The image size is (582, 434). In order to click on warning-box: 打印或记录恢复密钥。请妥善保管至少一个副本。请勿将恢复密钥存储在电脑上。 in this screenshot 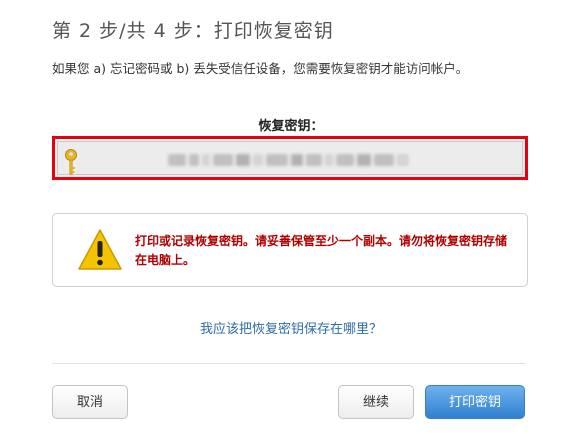, I will do `click(290, 250)`.